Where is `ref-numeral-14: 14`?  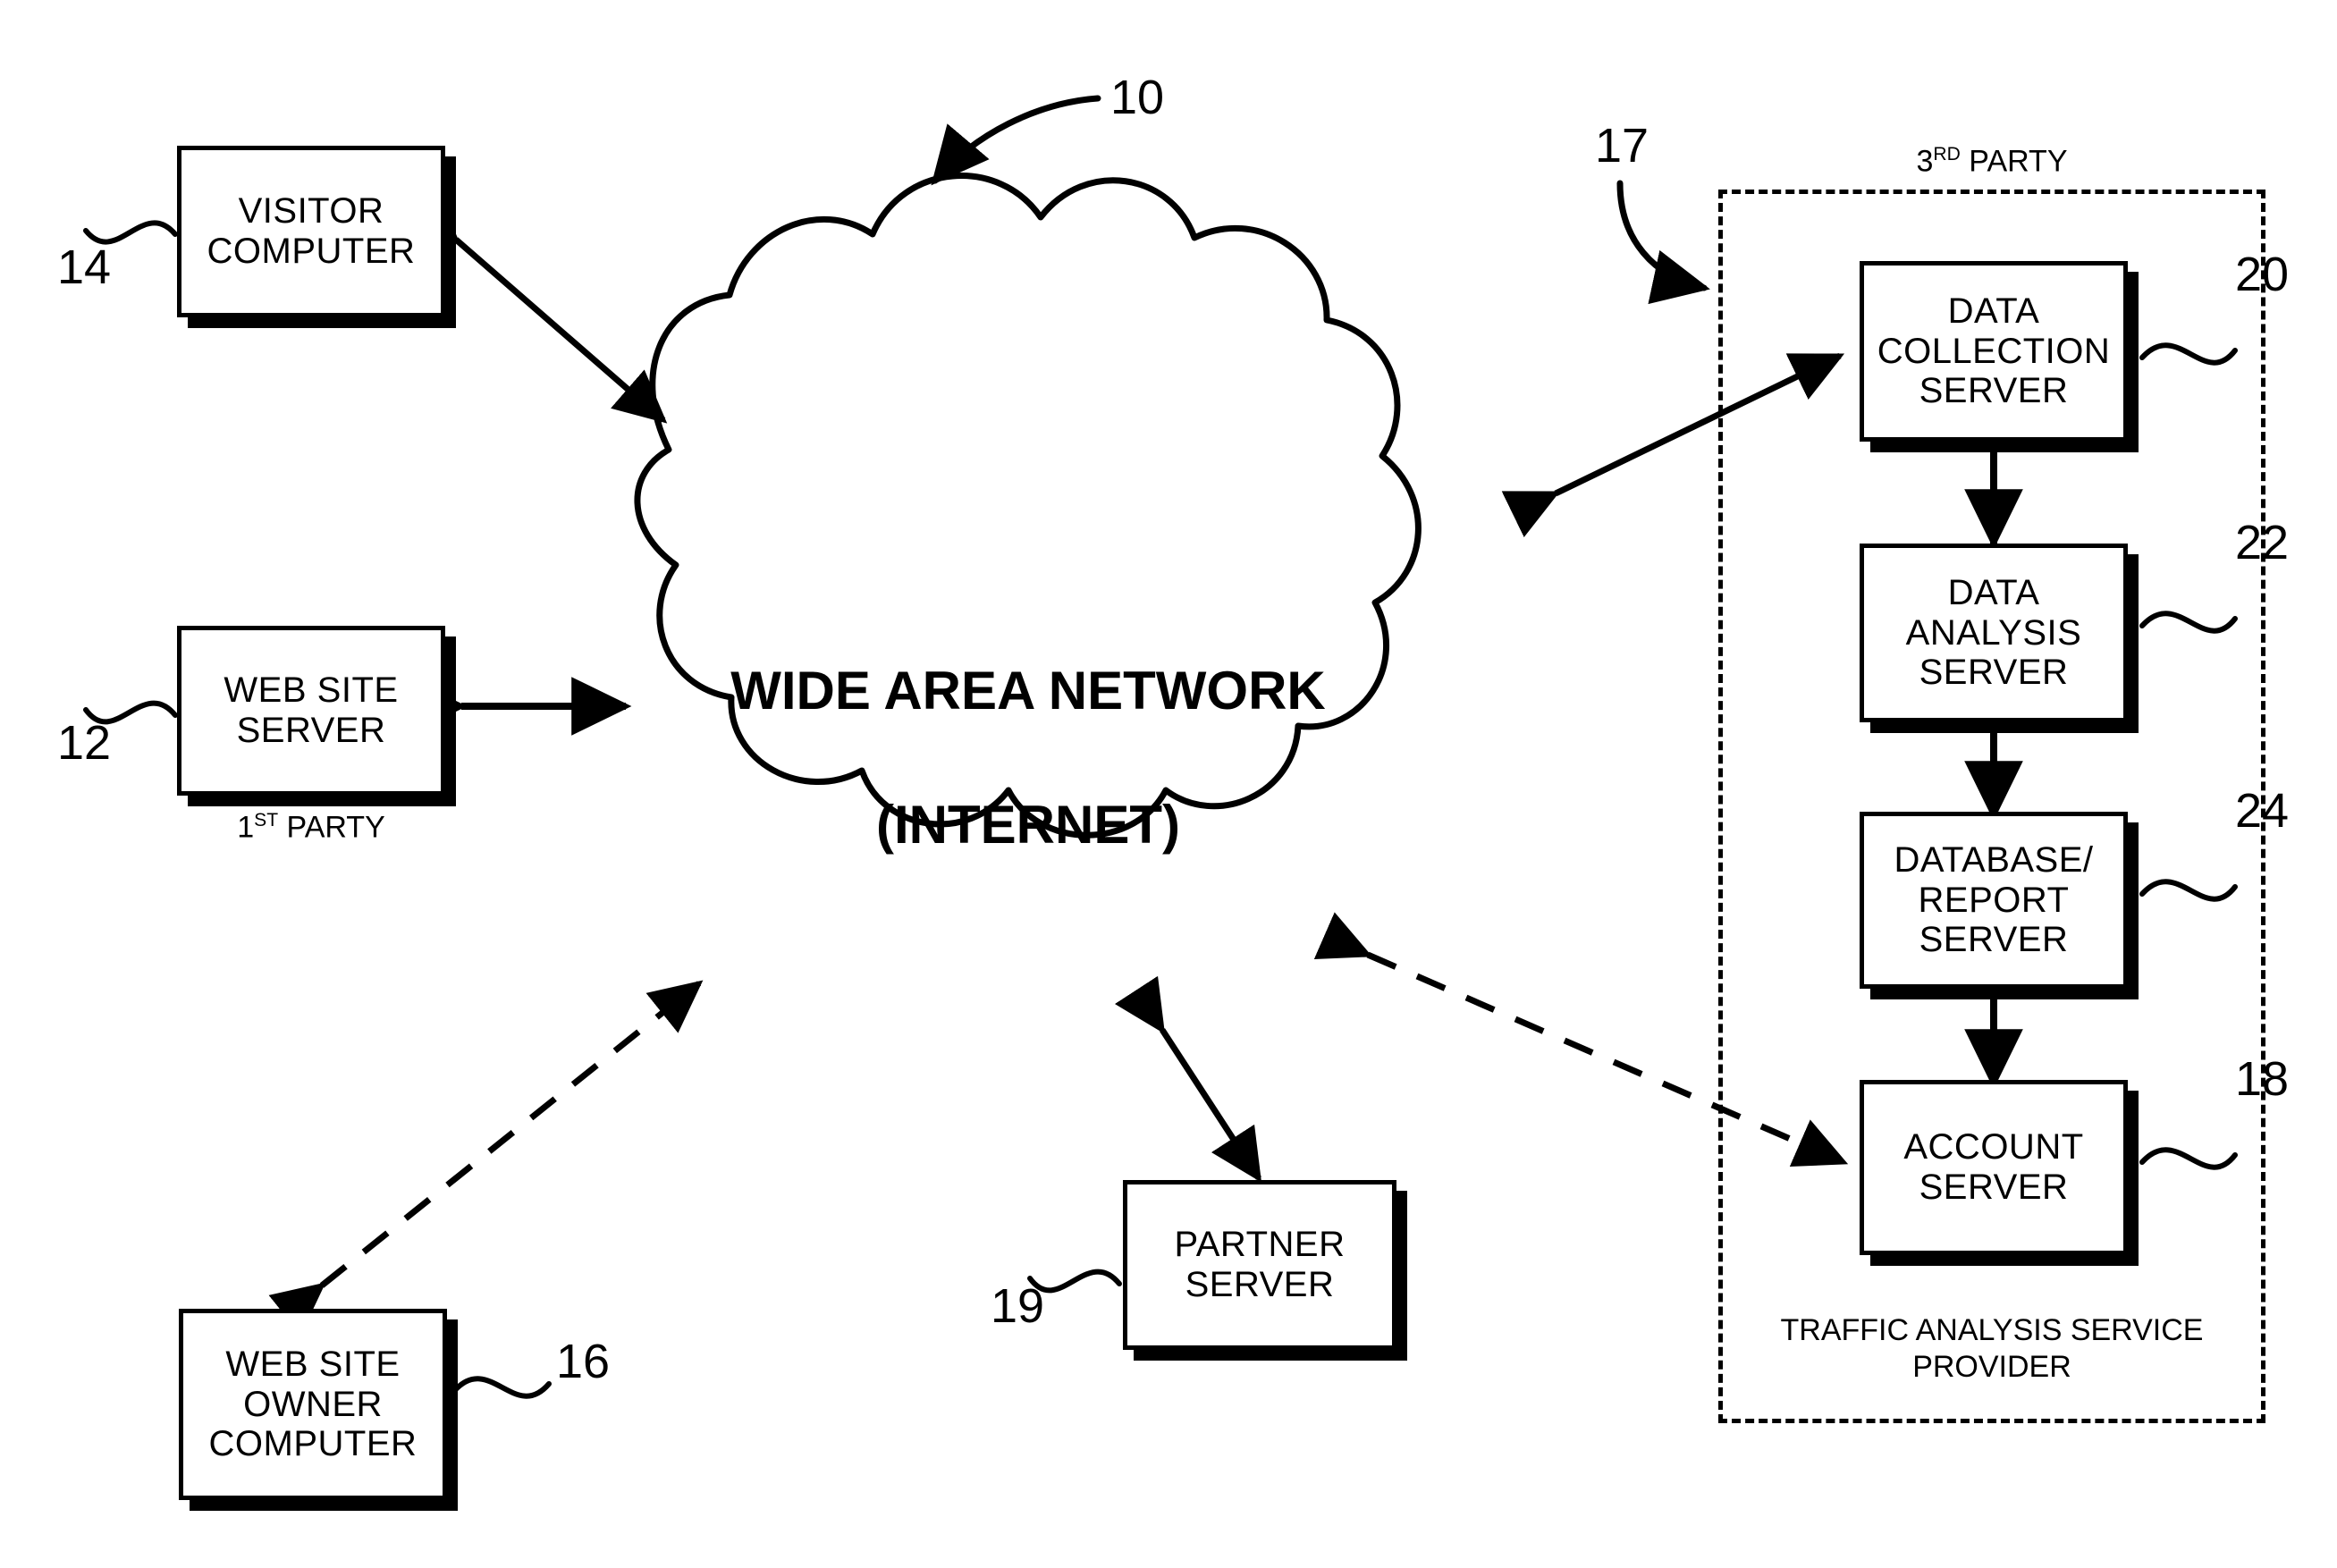 ref-numeral-14: 14 is located at coordinates (84, 267).